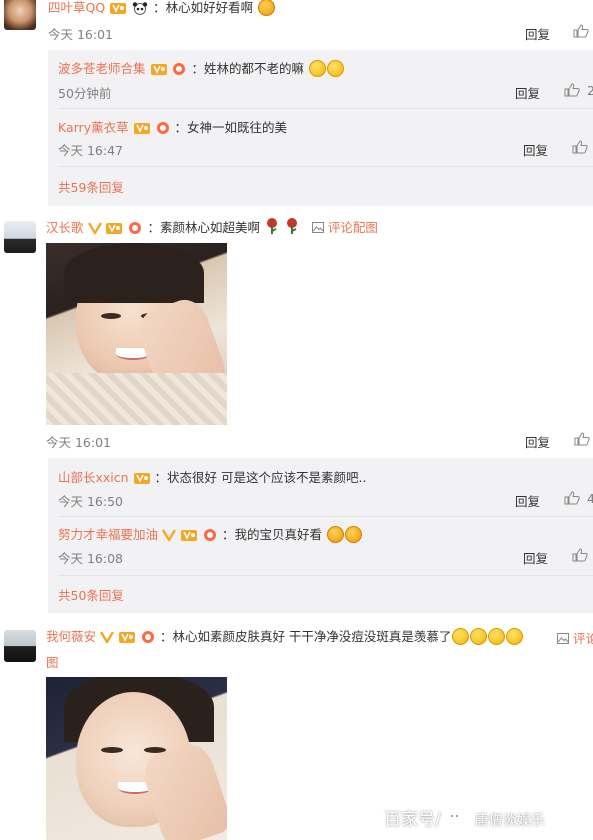 This screenshot has width=593, height=840. What do you see at coordinates (108, 534) in the screenshot?
I see `reply-username: 努力才幸福要加油` at bounding box center [108, 534].